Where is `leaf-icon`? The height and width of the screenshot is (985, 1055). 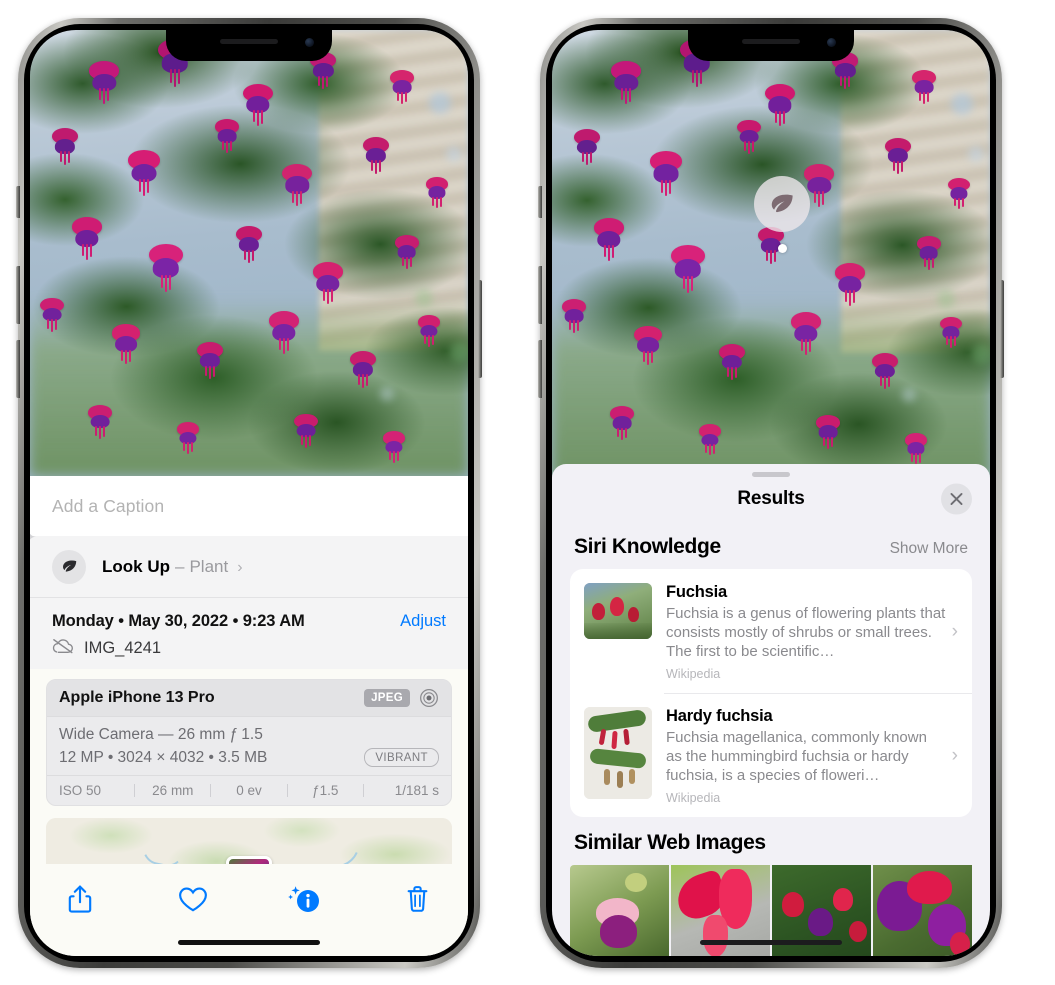 leaf-icon is located at coordinates (69, 566).